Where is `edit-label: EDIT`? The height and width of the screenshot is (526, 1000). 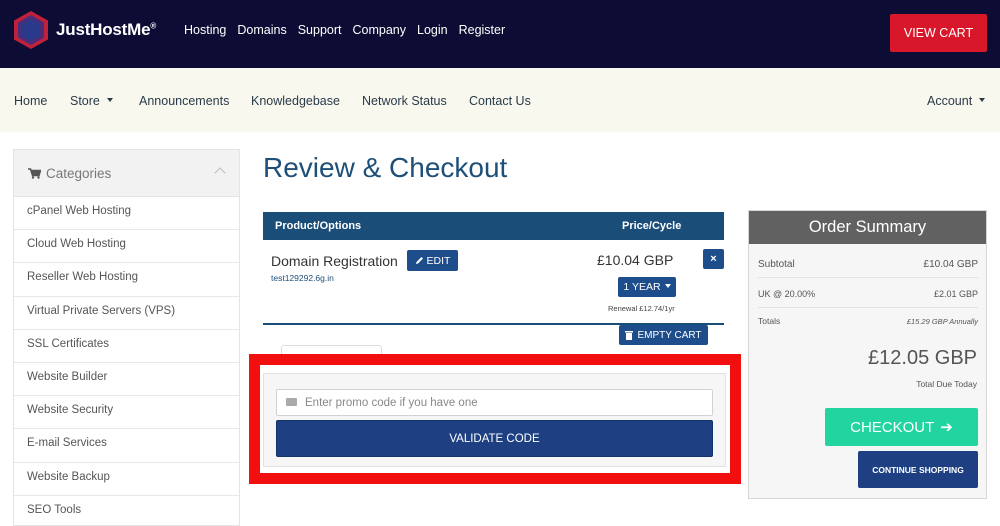
edit-label: EDIT is located at coordinates (438, 260).